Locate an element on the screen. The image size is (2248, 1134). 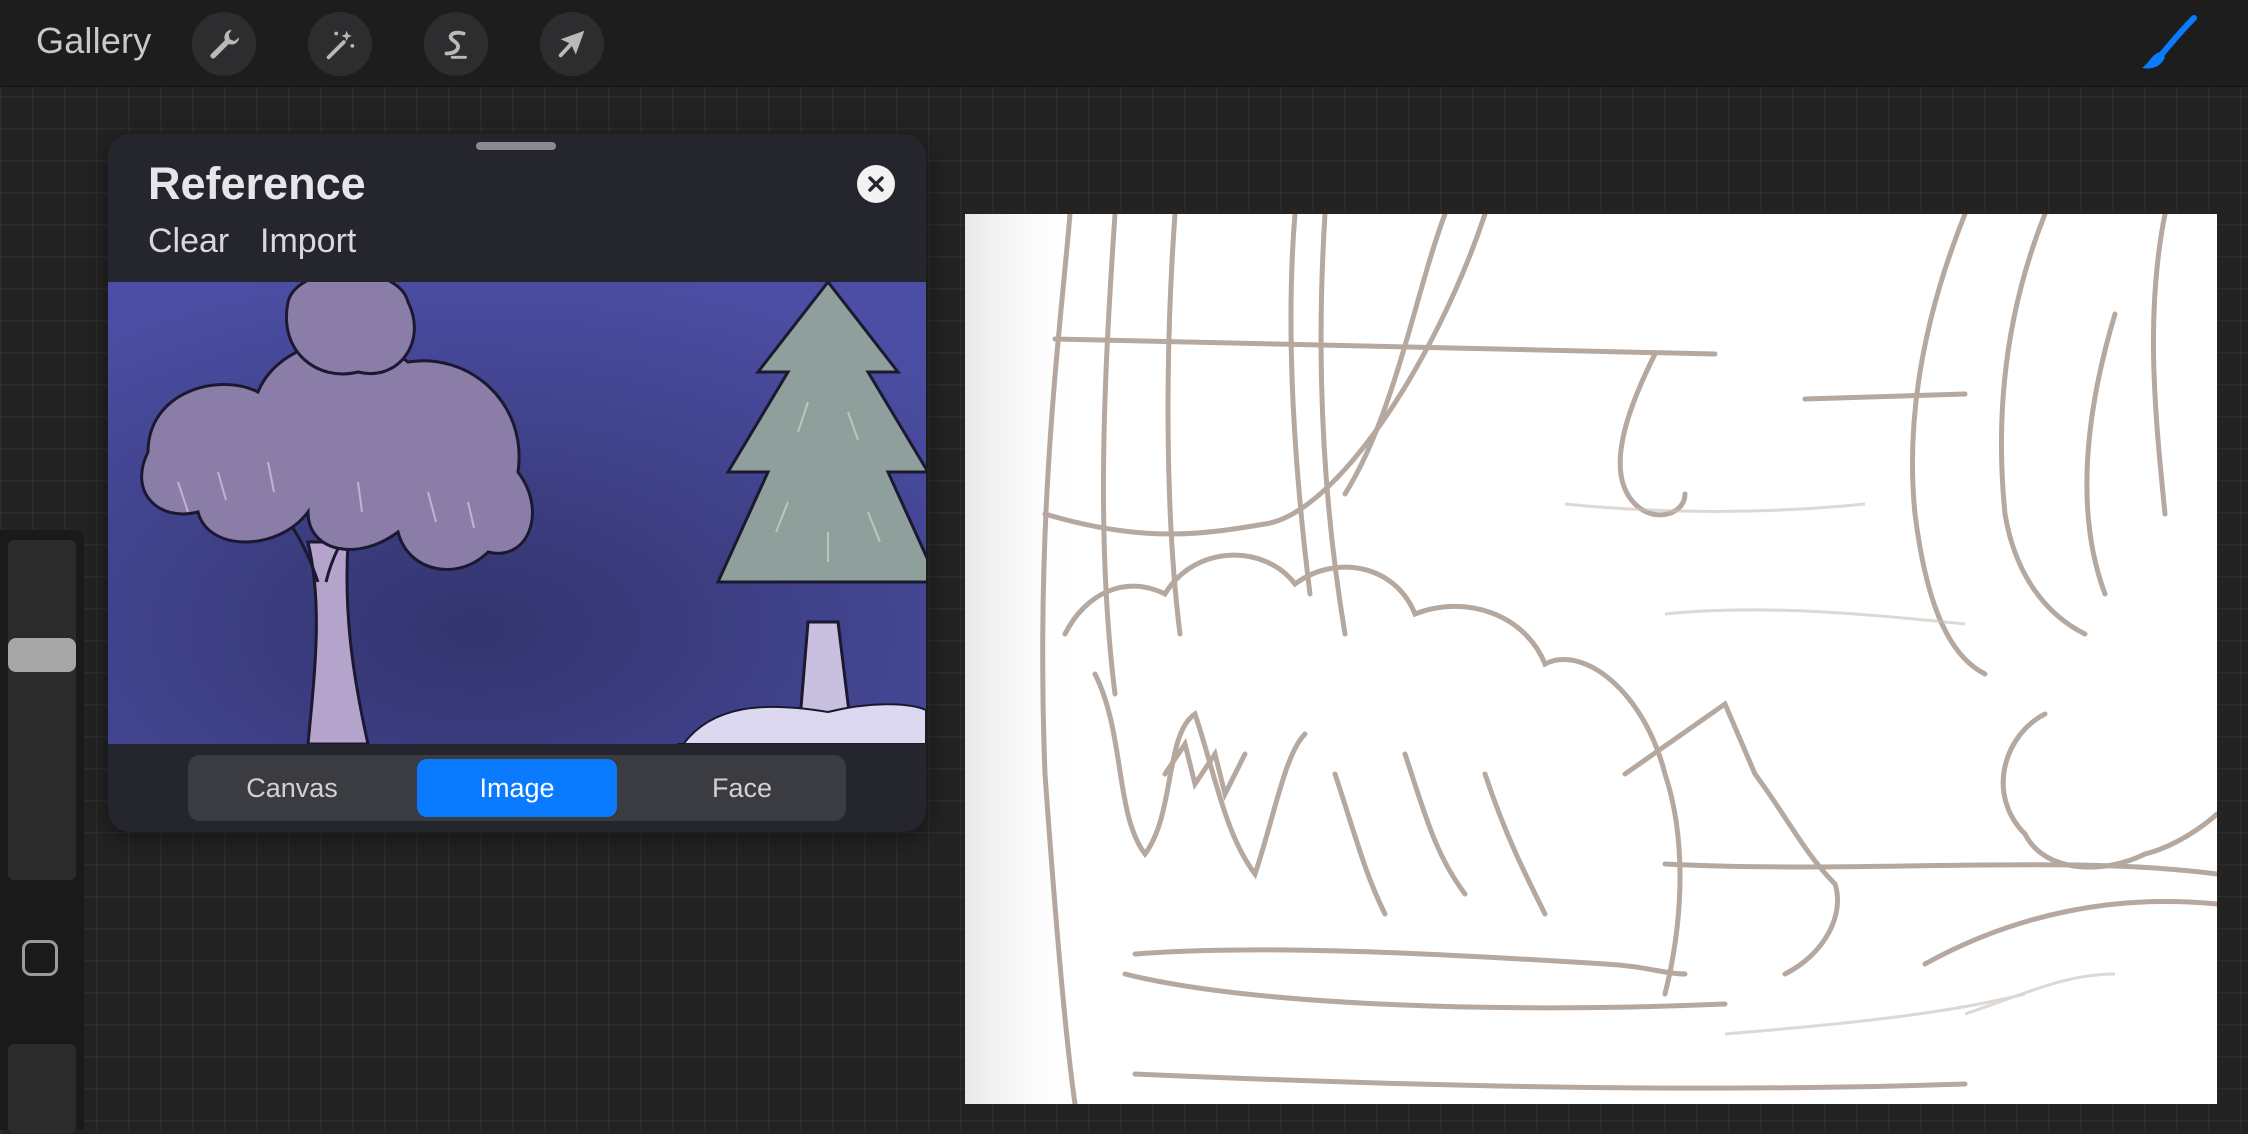
adjustments-button is located at coordinates (340, 44).